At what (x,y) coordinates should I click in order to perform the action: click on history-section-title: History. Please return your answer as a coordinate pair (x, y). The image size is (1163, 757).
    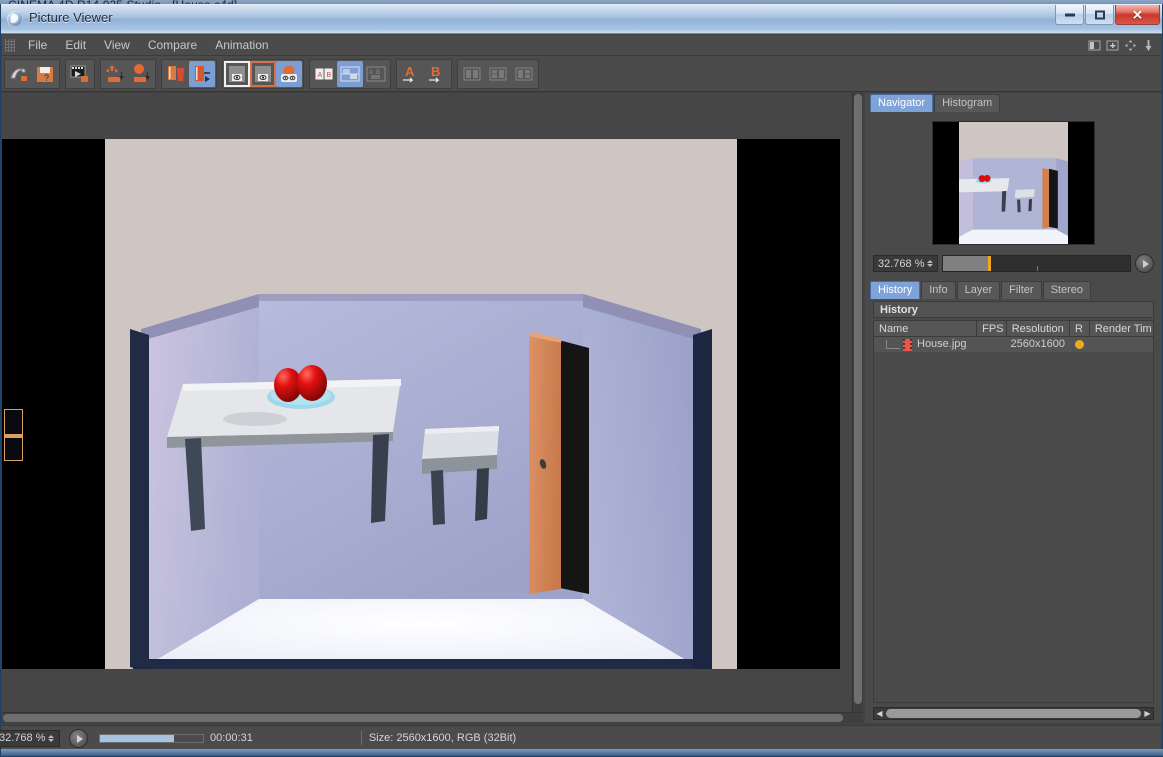
    Looking at the image, I should click on (1013, 309).